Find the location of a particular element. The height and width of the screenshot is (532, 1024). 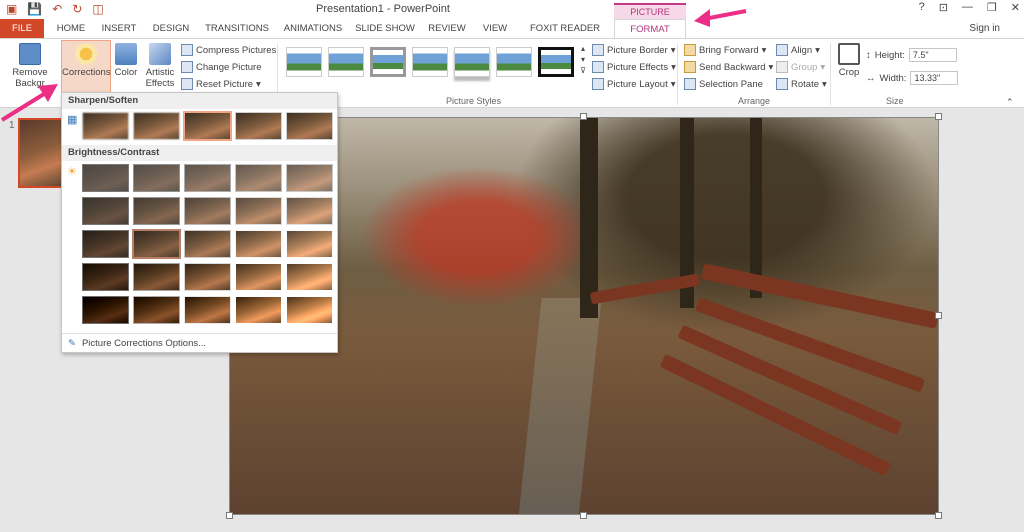

save-icon: 💾 is located at coordinates (34, 9).